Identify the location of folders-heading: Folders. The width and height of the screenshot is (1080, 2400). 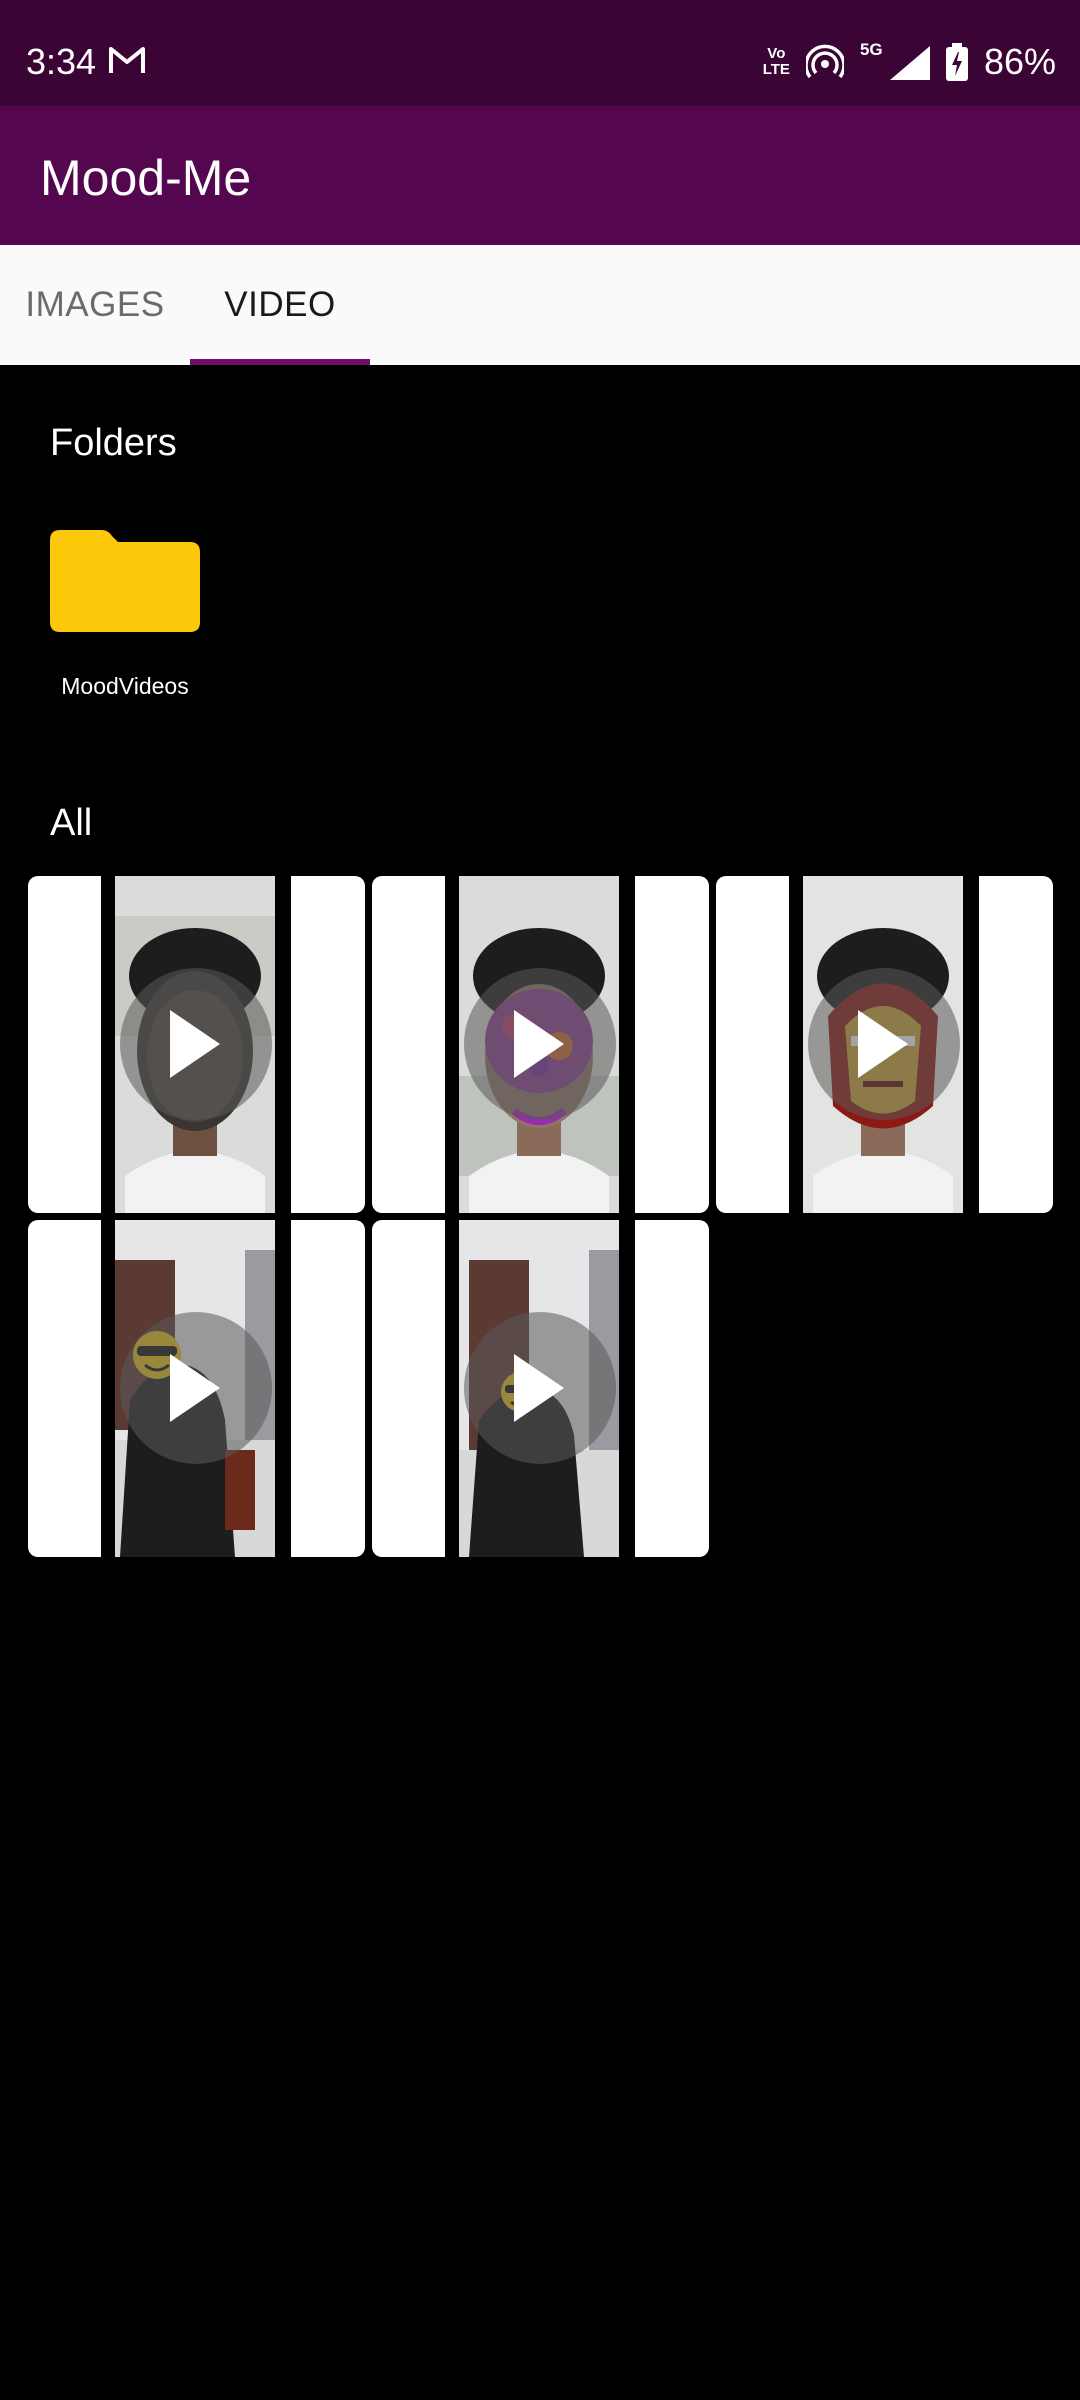
(113, 443).